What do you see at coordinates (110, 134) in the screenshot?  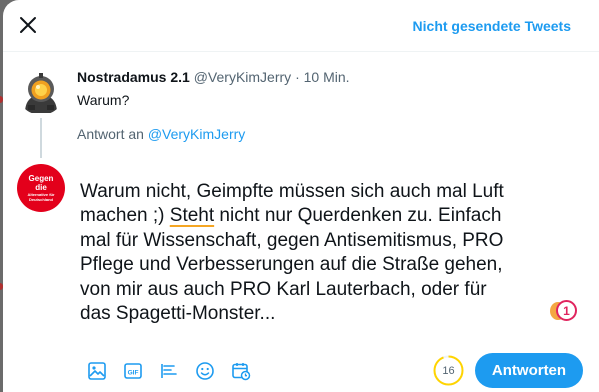 I see `reply-to-prefix: Antwort an` at bounding box center [110, 134].